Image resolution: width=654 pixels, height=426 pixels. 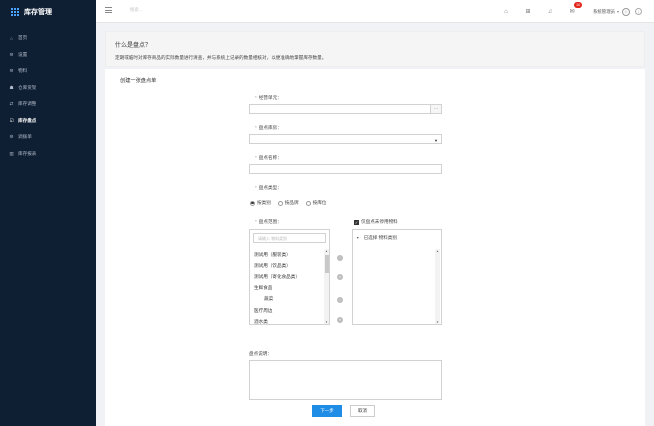 I want to click on form-title: 创建一张盘点单, so click(x=138, y=81).